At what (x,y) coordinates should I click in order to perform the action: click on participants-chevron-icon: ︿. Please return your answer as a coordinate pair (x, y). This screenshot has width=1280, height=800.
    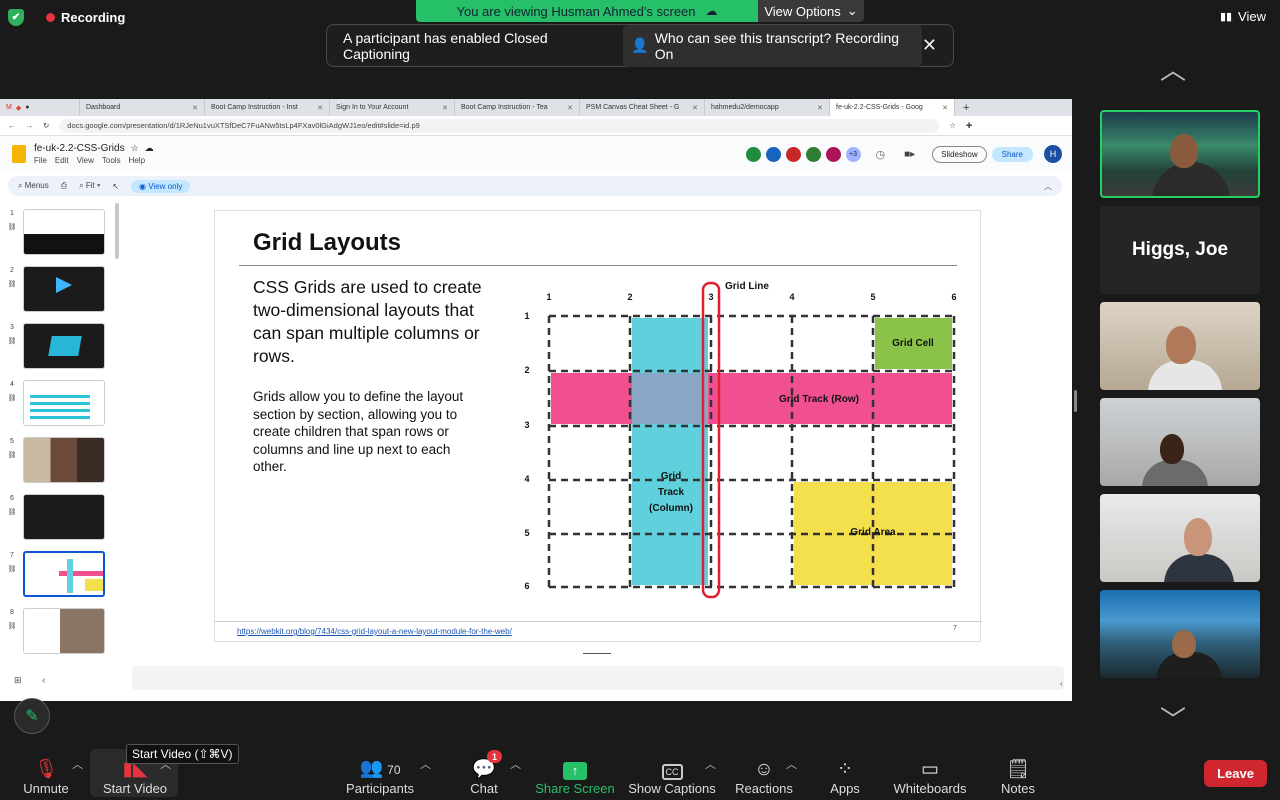
    Looking at the image, I should click on (425, 764).